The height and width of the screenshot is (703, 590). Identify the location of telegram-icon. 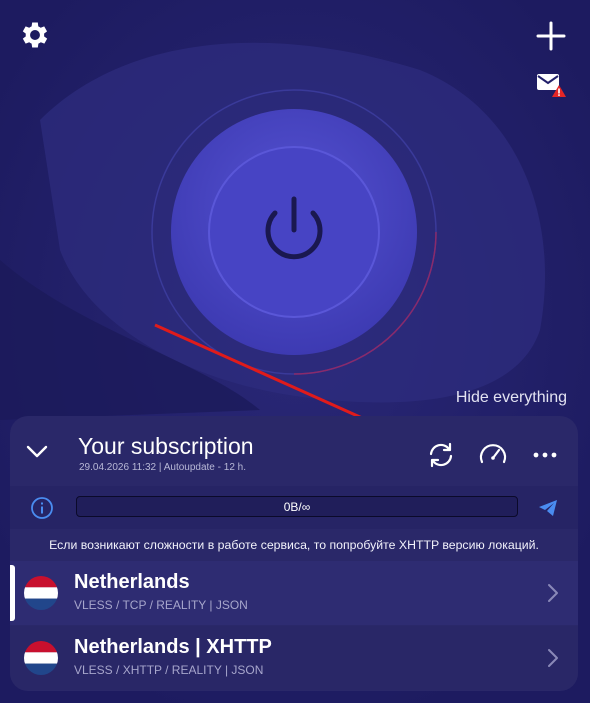
(548, 508).